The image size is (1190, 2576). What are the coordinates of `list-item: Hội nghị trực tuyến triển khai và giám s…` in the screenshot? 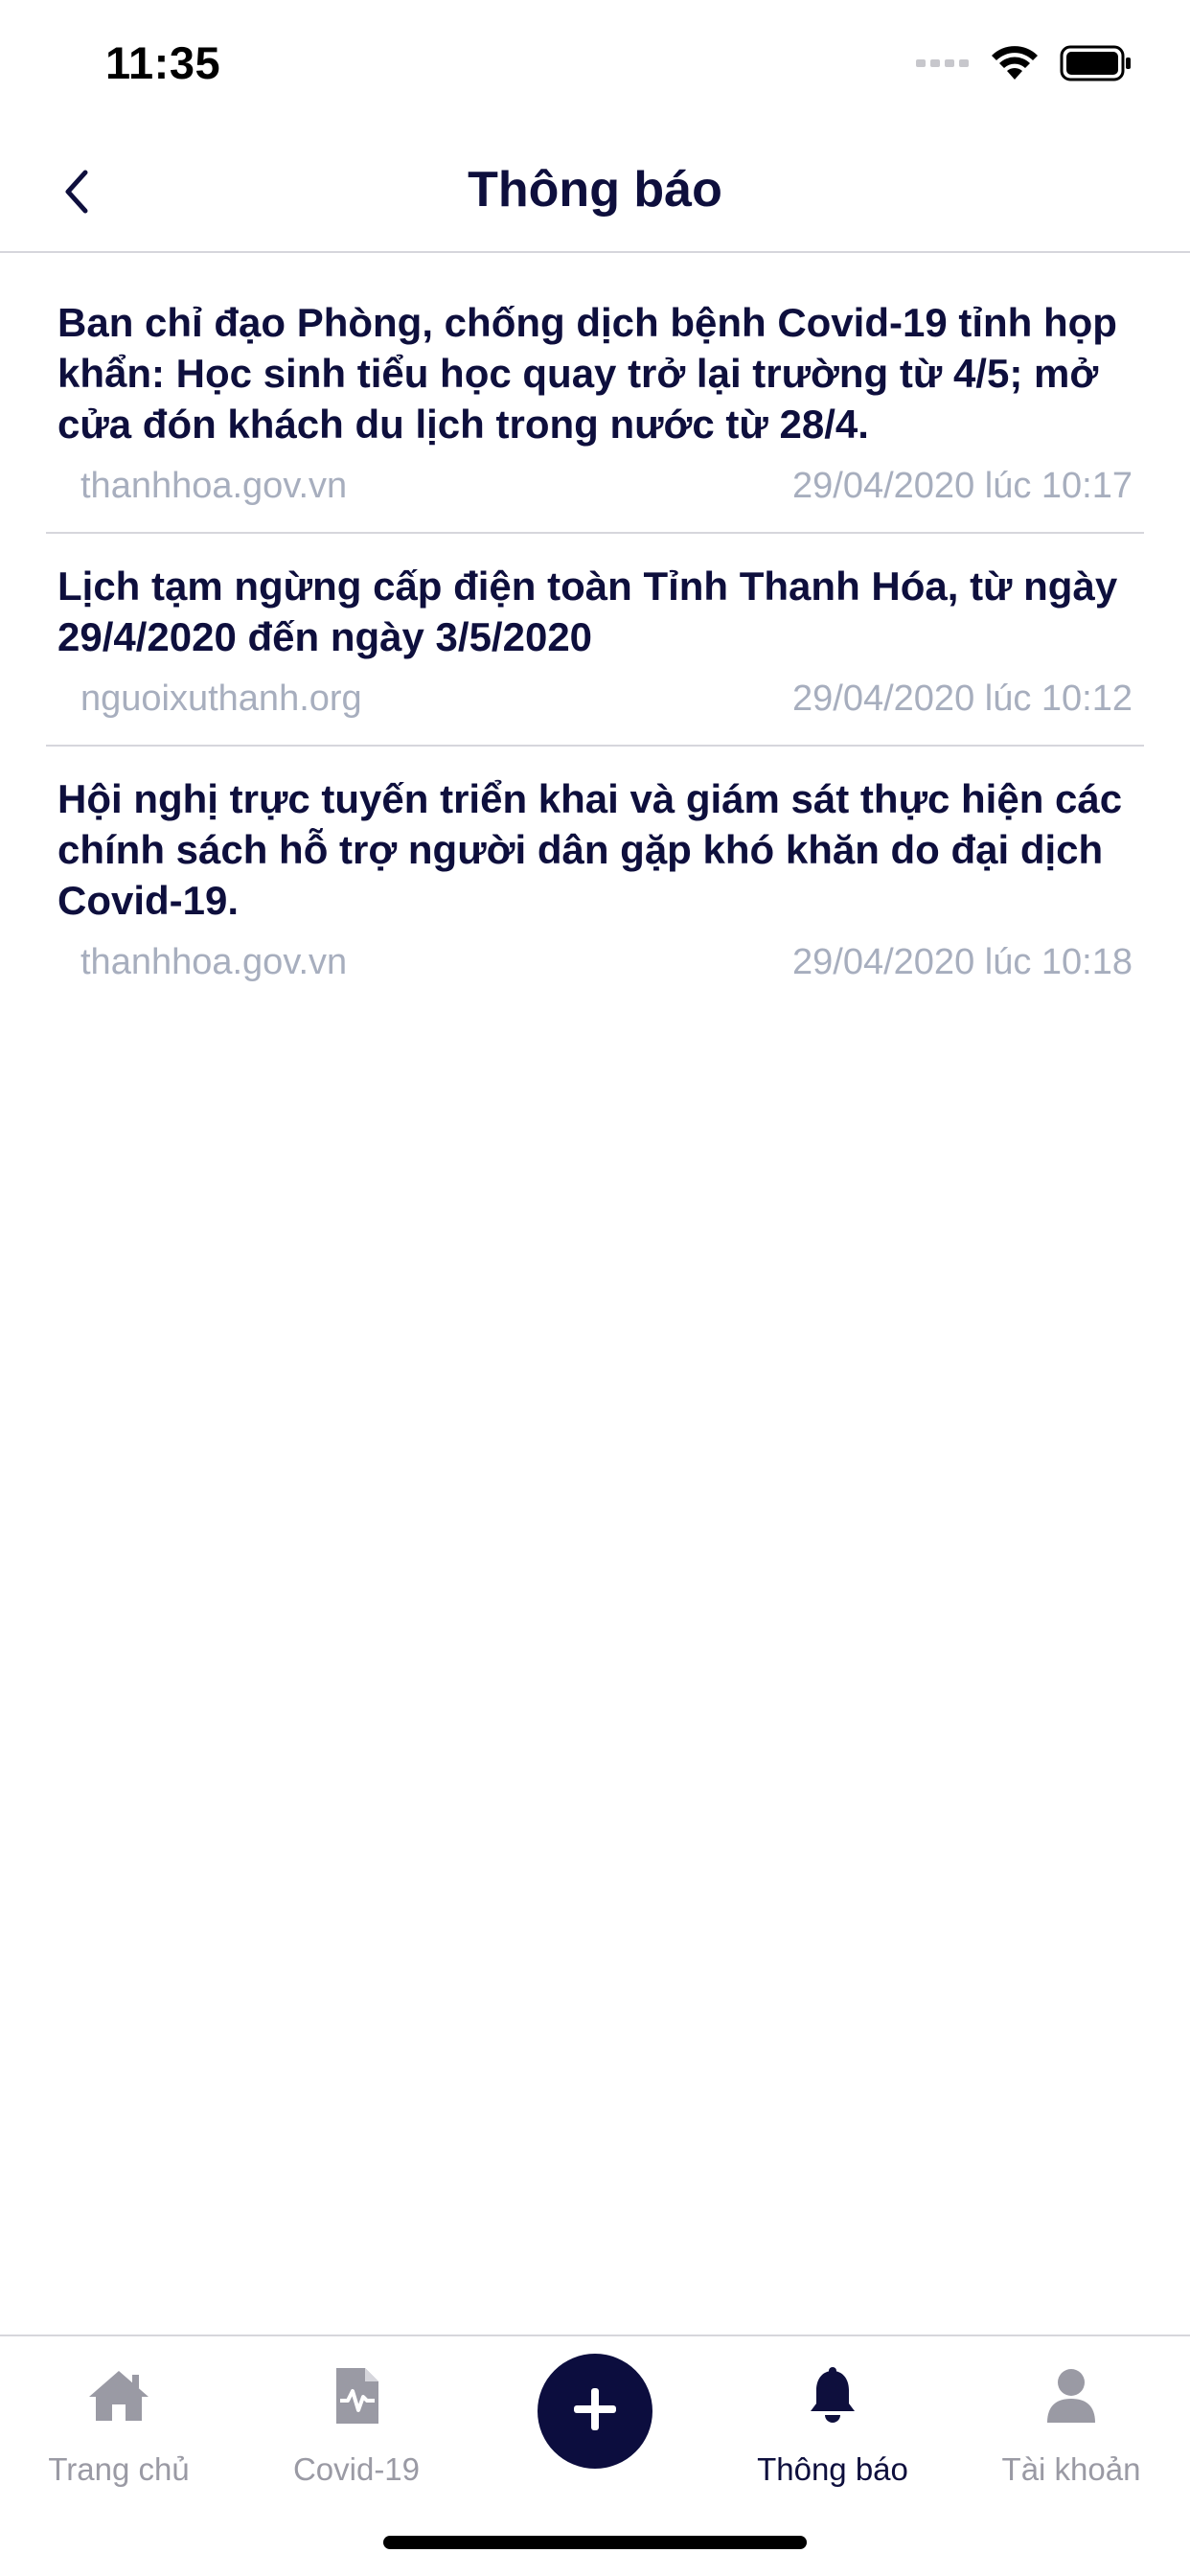 It's located at (595, 877).